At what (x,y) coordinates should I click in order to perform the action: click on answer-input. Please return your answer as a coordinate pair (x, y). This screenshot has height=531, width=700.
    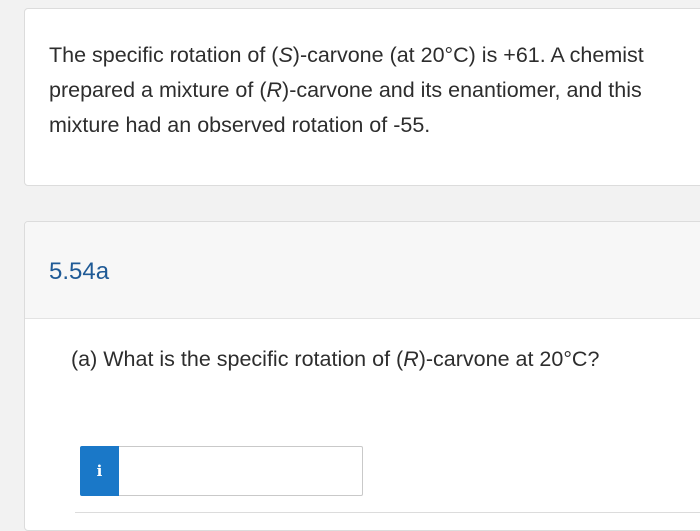
    Looking at the image, I should click on (241, 471).